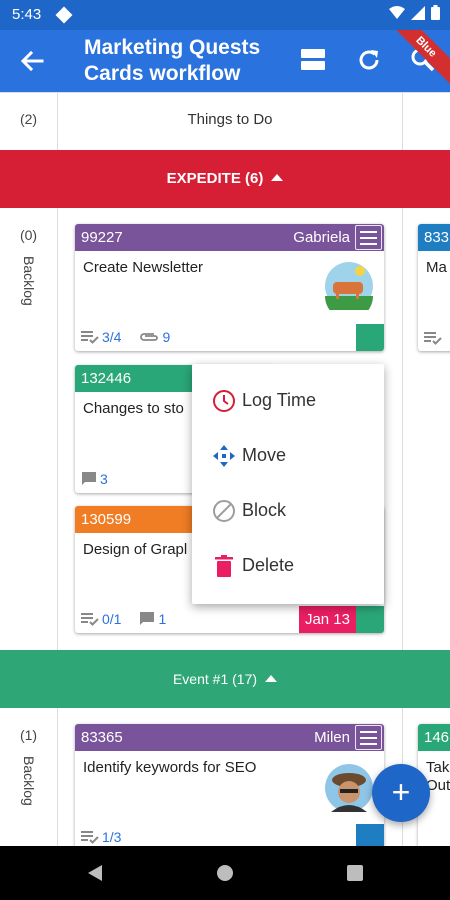 This screenshot has height=900, width=450. Describe the element at coordinates (225, 92) in the screenshot. I see `row-divider` at that location.